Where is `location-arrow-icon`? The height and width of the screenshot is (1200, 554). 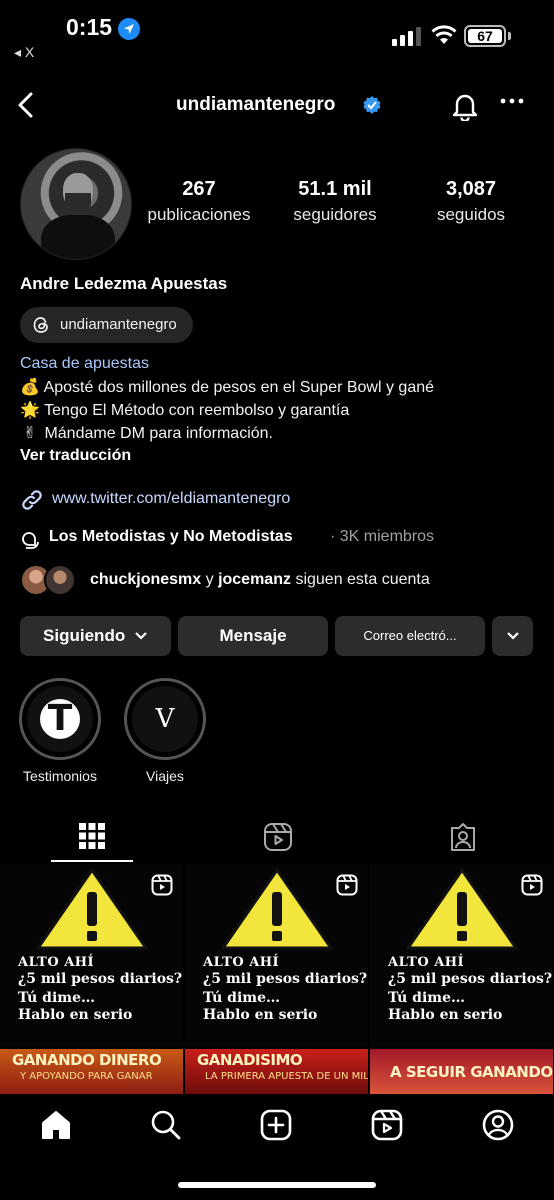 location-arrow-icon is located at coordinates (129, 29).